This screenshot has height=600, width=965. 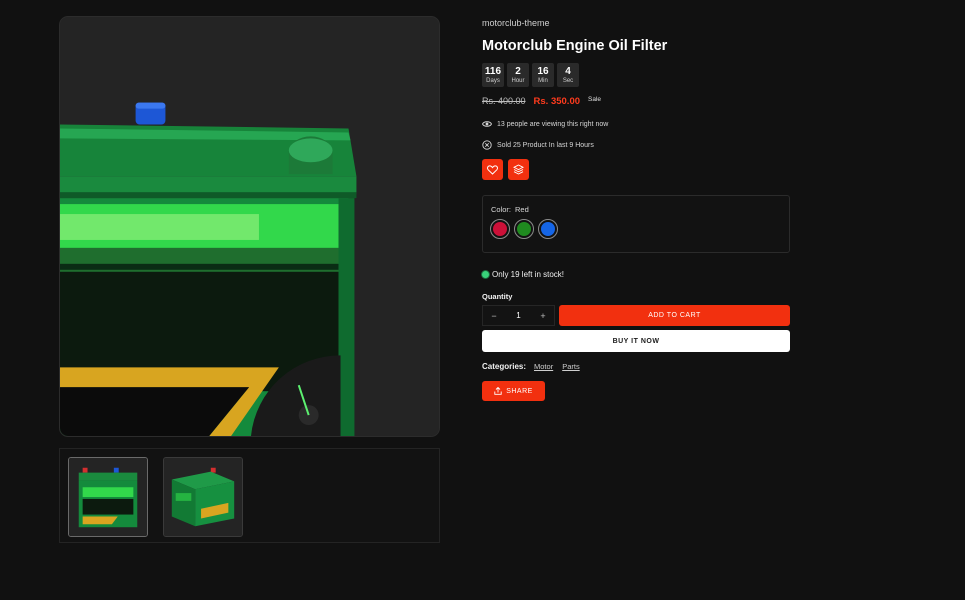 I want to click on countdown-timer: 116 Days 2 Hour 16 Min 4 Sec, so click(x=530, y=75).